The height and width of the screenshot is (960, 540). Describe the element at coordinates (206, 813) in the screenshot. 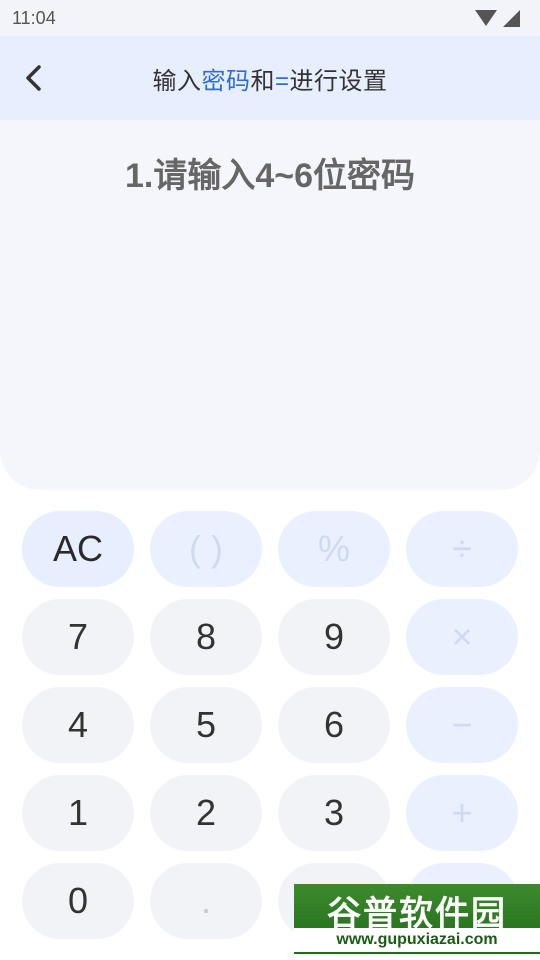

I see `key-2: 2` at that location.